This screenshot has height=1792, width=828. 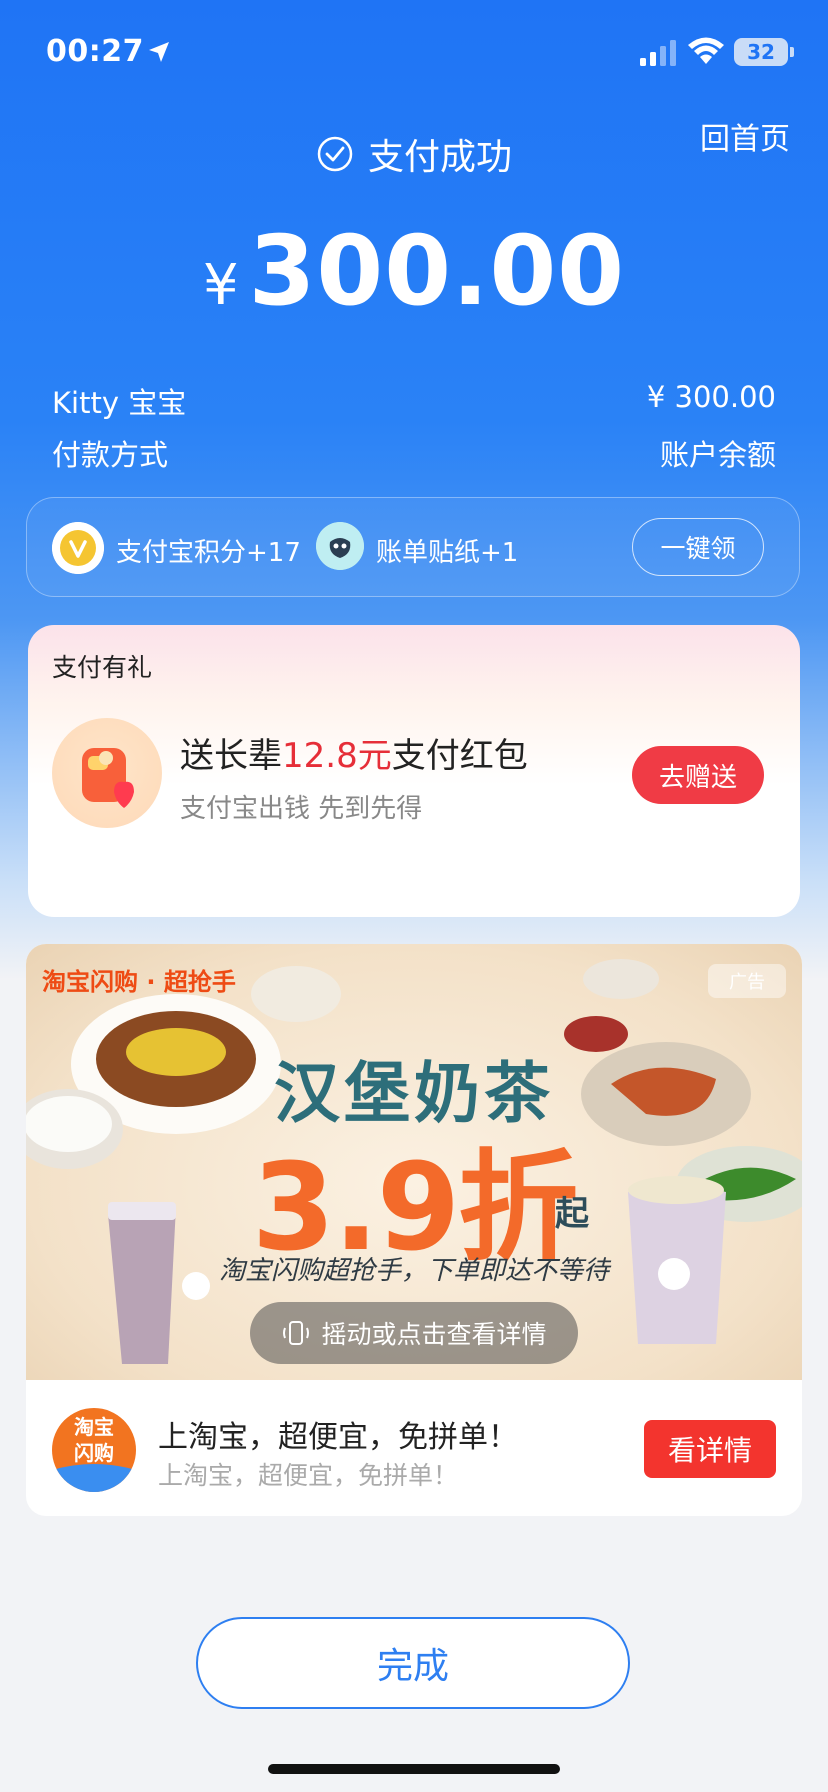 What do you see at coordinates (335, 154) in the screenshot?
I see `check-circle-icon` at bounding box center [335, 154].